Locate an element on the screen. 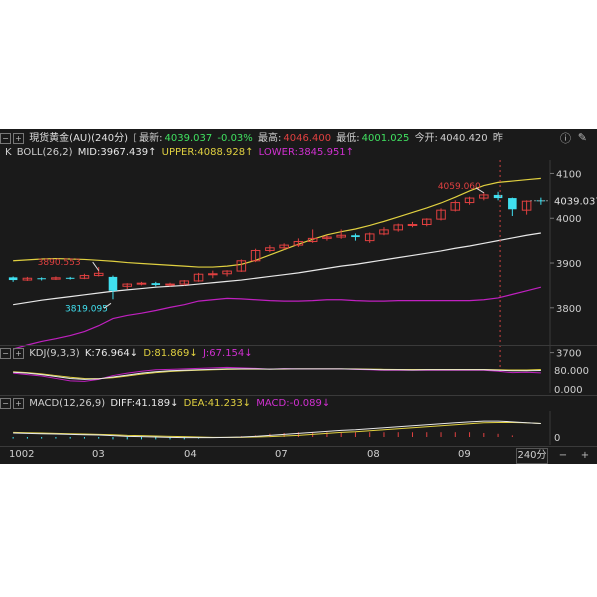  open-value: 4040.420 is located at coordinates (463, 138).